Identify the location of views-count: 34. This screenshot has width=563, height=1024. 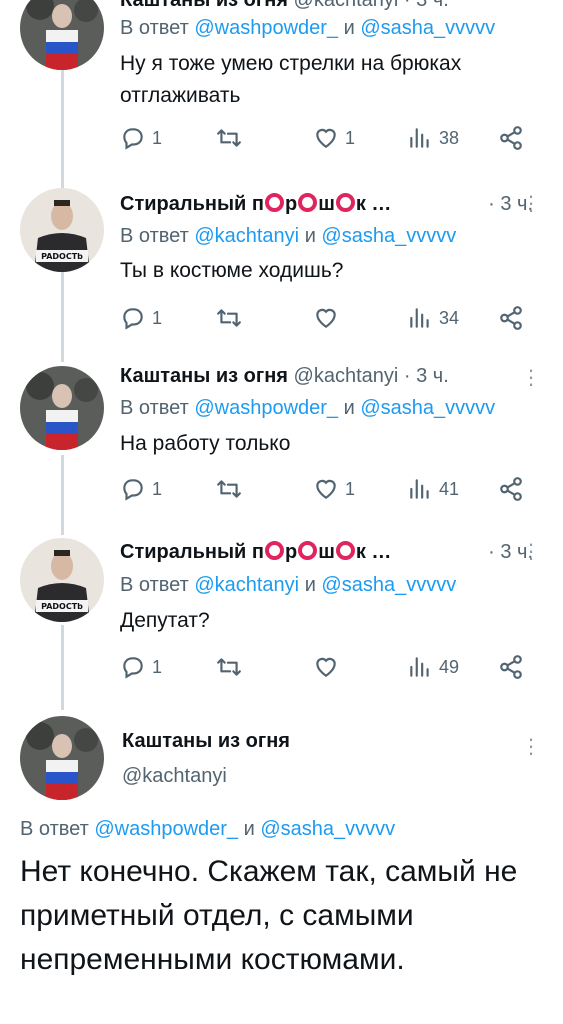
(449, 317).